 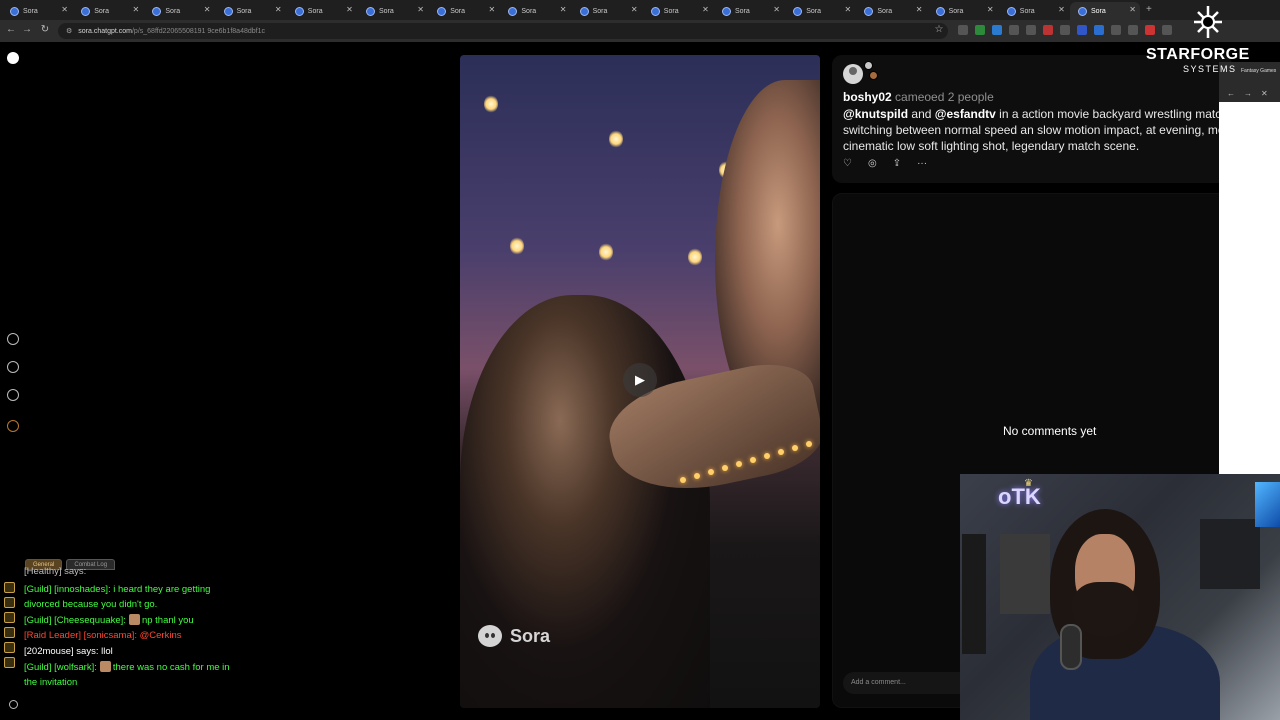 What do you see at coordinates (944, 97) in the screenshot?
I see `cameo-count: cameoed 2 people` at bounding box center [944, 97].